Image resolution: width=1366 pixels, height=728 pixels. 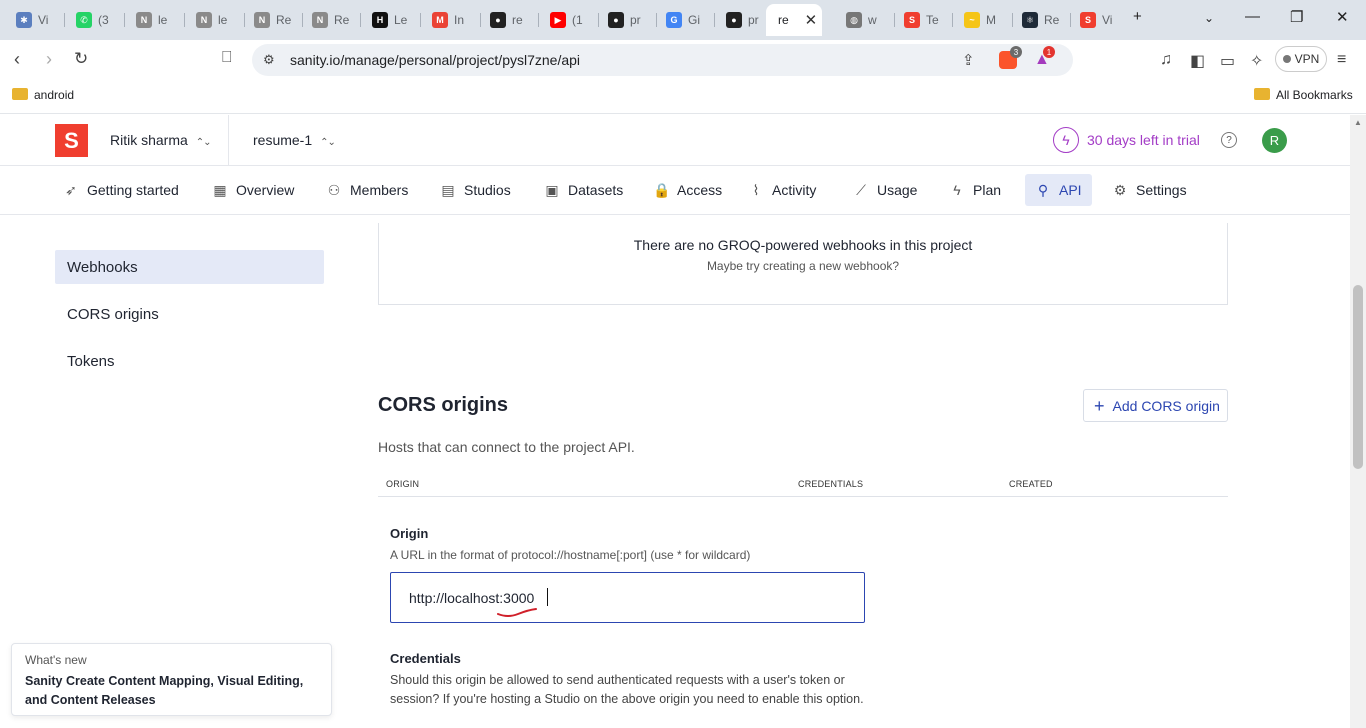 I want to click on reload-icon: ↻, so click(x=81, y=59).